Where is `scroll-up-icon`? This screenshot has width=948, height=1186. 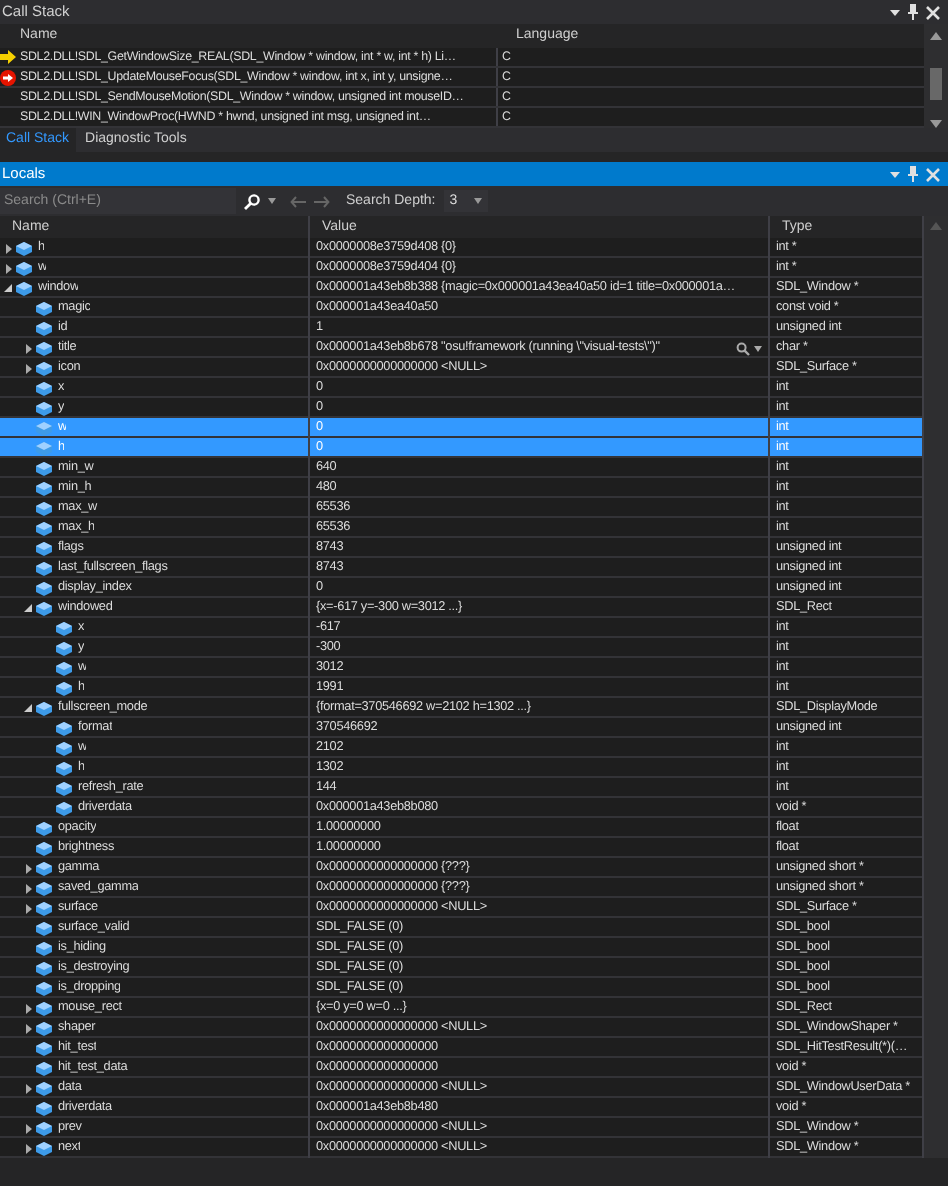 scroll-up-icon is located at coordinates (936, 36).